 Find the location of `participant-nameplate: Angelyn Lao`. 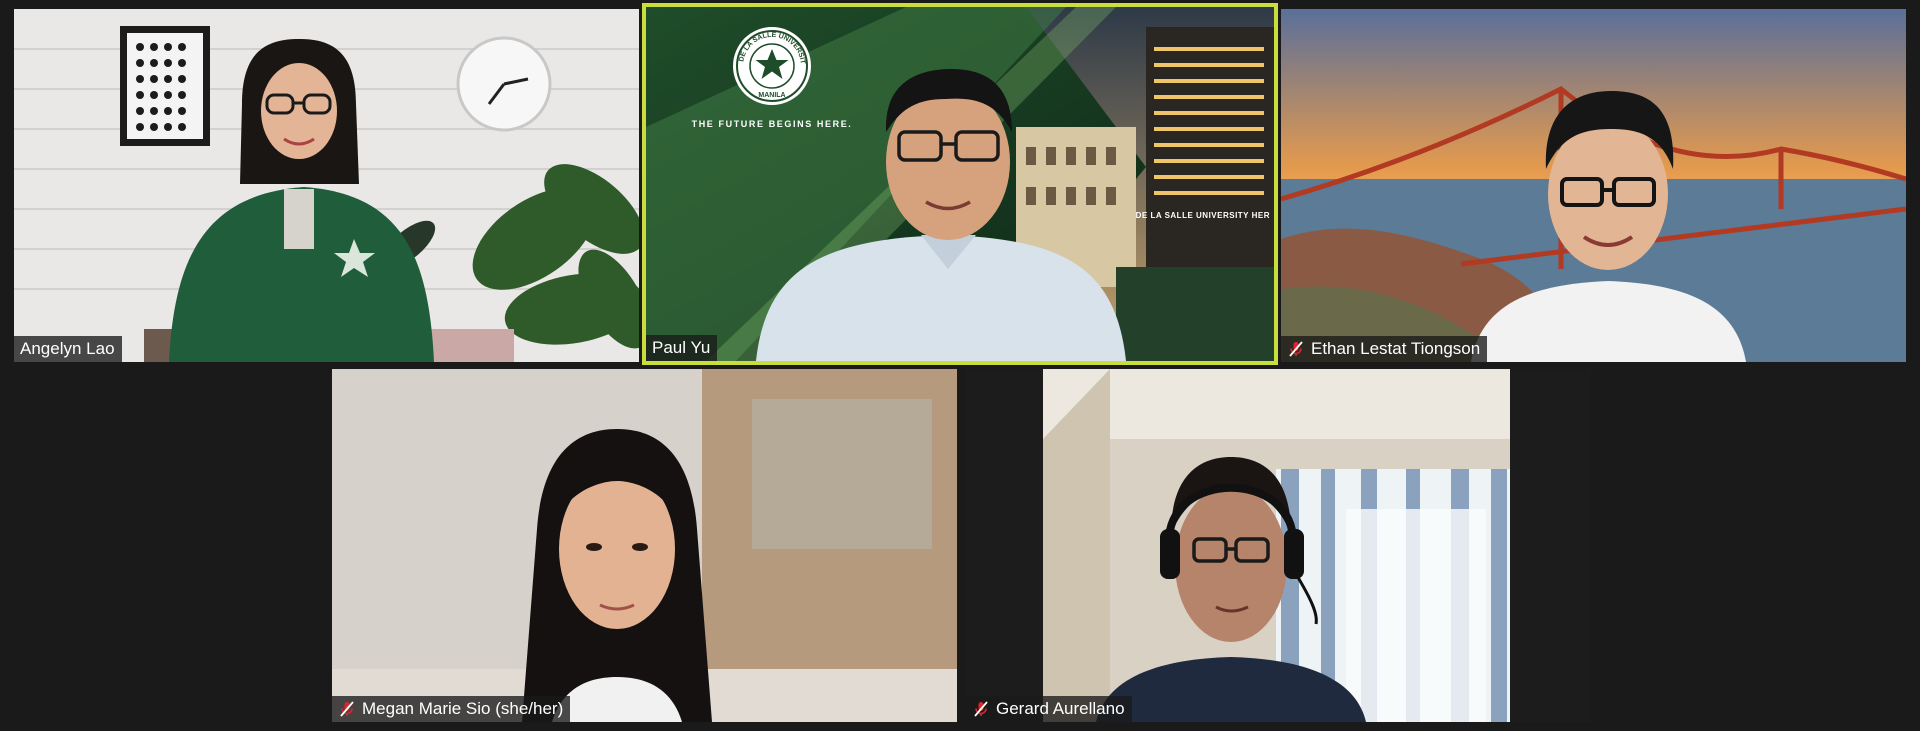

participant-nameplate: Angelyn Lao is located at coordinates (68, 349).